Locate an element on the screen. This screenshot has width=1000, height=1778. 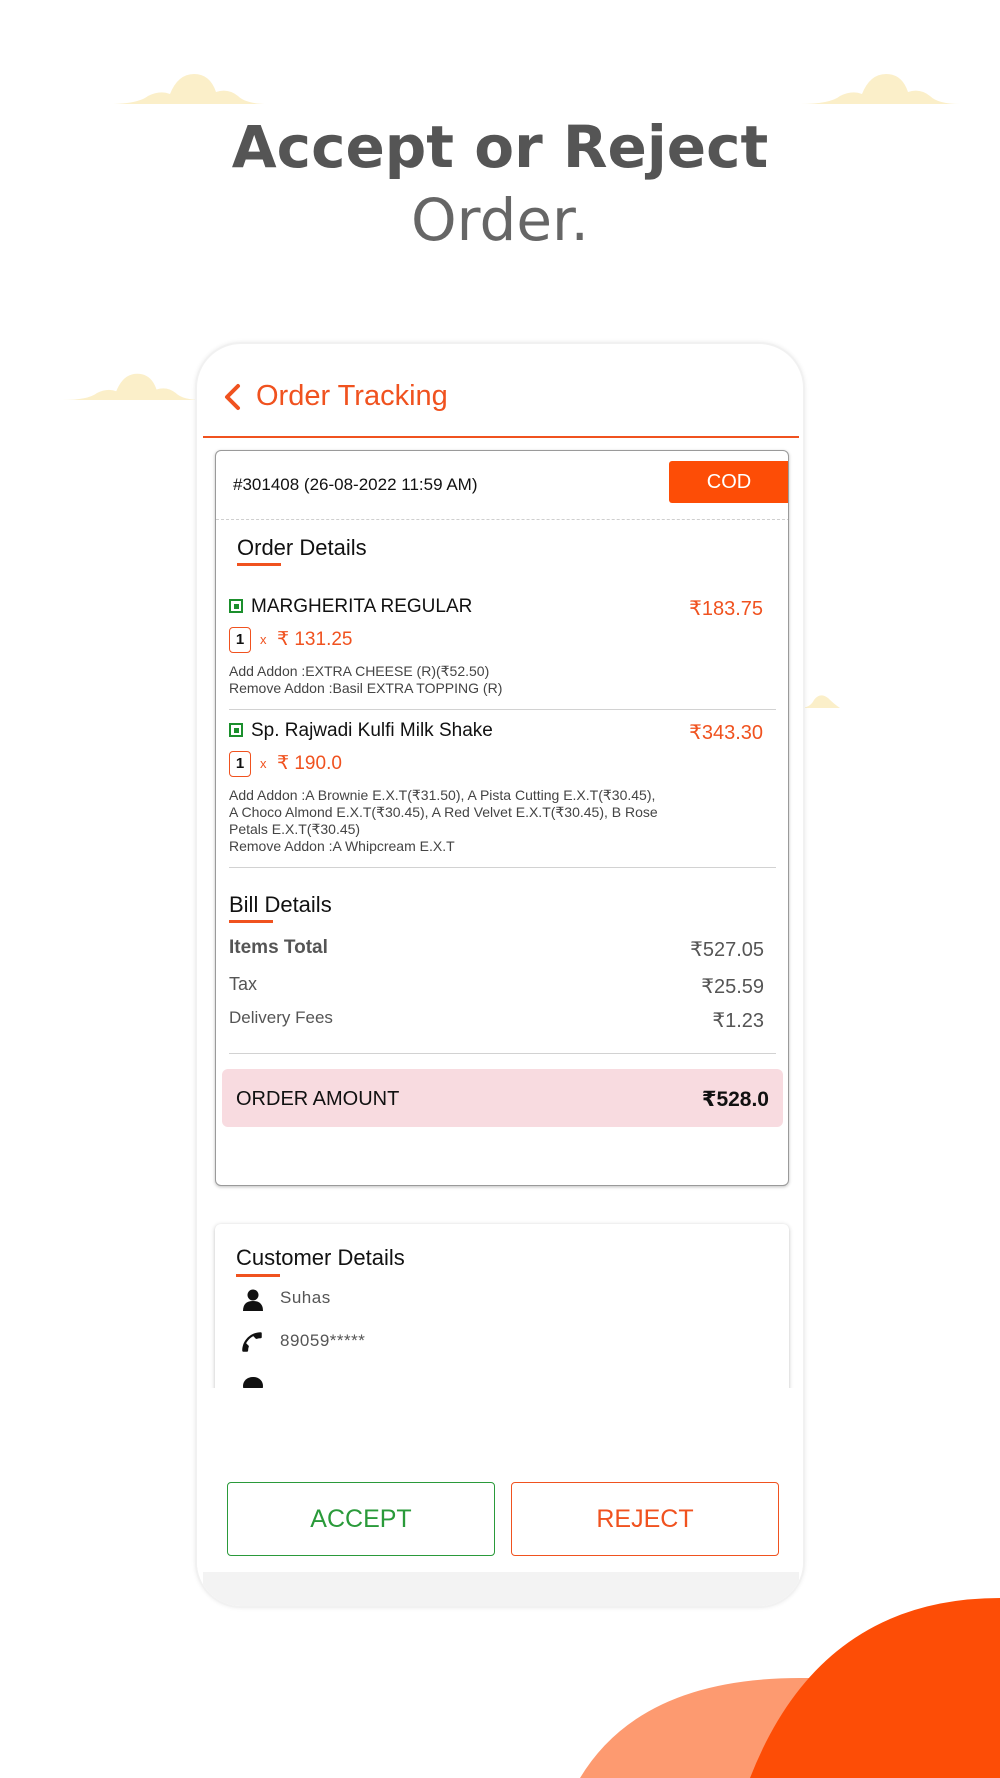
item-unit-price: ₹ 131.25 is located at coordinates (315, 639).